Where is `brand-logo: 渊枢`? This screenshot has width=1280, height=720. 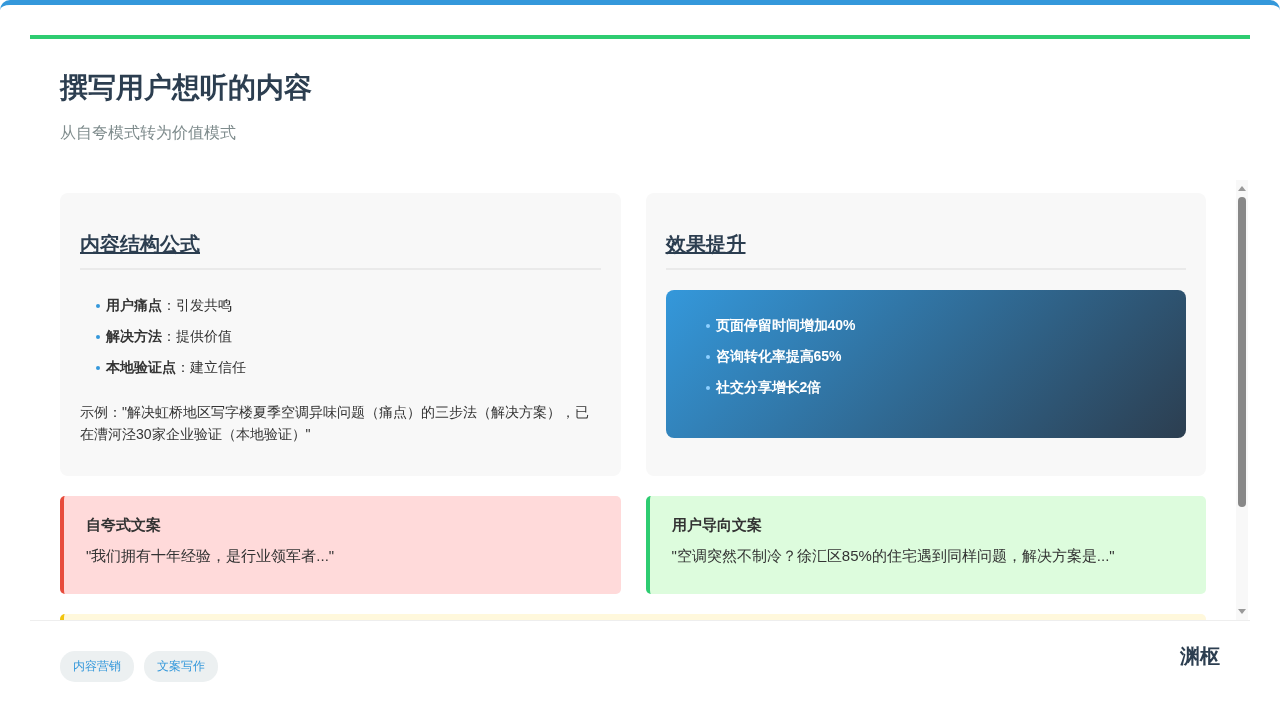 brand-logo: 渊枢 is located at coordinates (1200, 656).